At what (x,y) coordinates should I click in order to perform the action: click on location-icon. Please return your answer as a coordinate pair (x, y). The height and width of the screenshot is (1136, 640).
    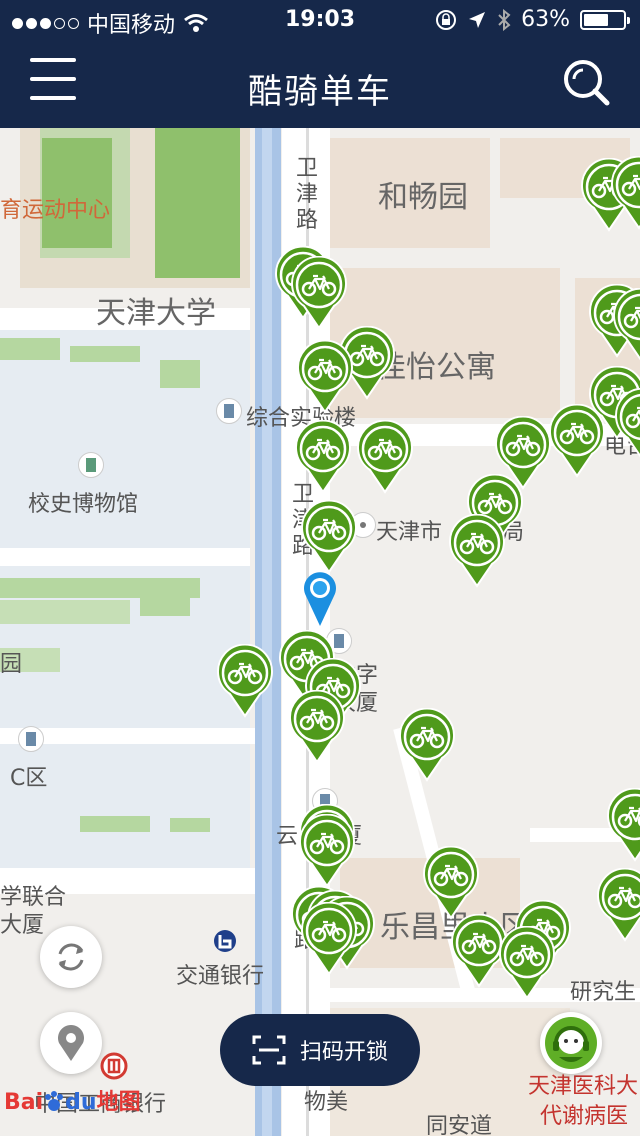
    Looking at the image, I should click on (71, 1043).